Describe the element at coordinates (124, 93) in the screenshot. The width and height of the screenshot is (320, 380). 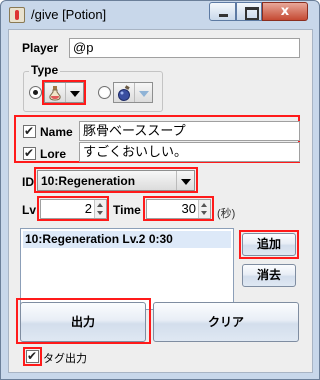
I see `splash-potion-icon` at that location.